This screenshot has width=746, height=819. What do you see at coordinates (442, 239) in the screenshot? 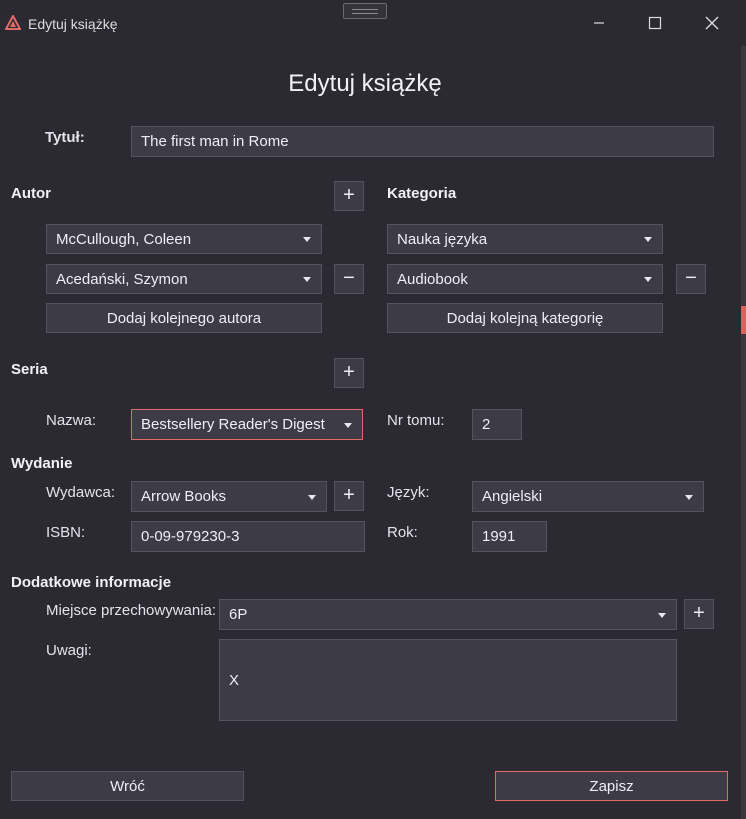
I see `category-combo-1-value: Nauka języka` at bounding box center [442, 239].